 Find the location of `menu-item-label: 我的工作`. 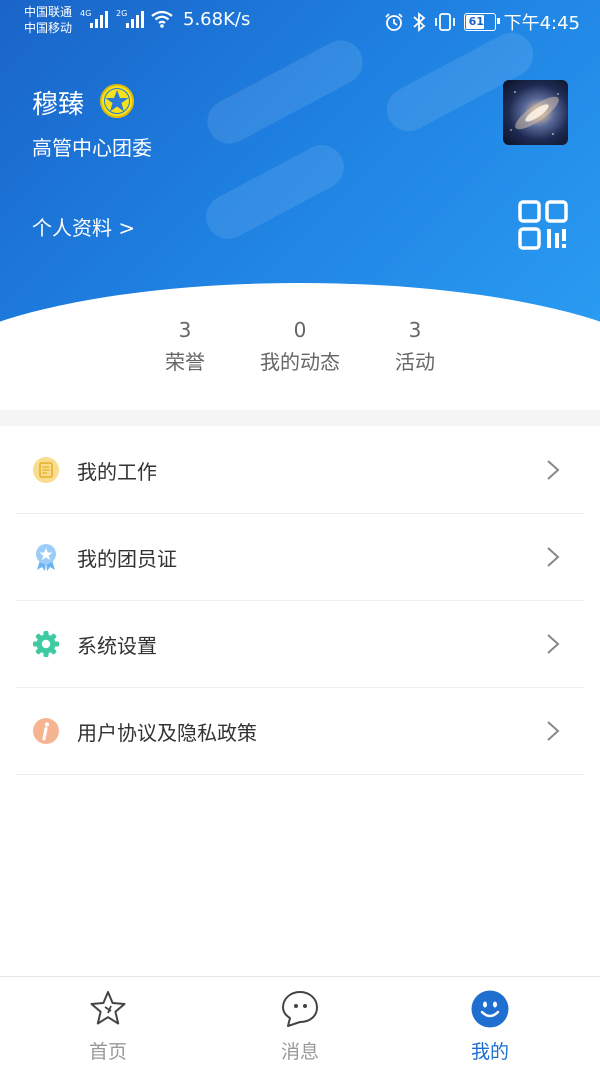

menu-item-label: 我的工作 is located at coordinates (117, 472).